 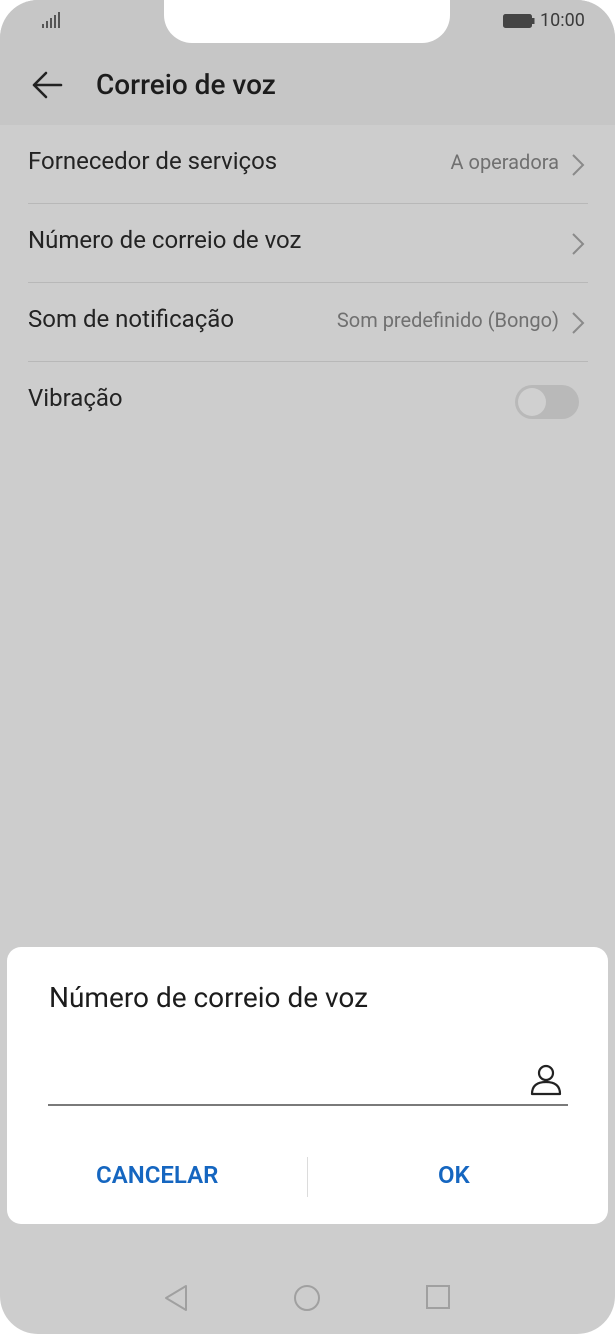 I want to click on nav-back-icon, so click(x=176, y=1298).